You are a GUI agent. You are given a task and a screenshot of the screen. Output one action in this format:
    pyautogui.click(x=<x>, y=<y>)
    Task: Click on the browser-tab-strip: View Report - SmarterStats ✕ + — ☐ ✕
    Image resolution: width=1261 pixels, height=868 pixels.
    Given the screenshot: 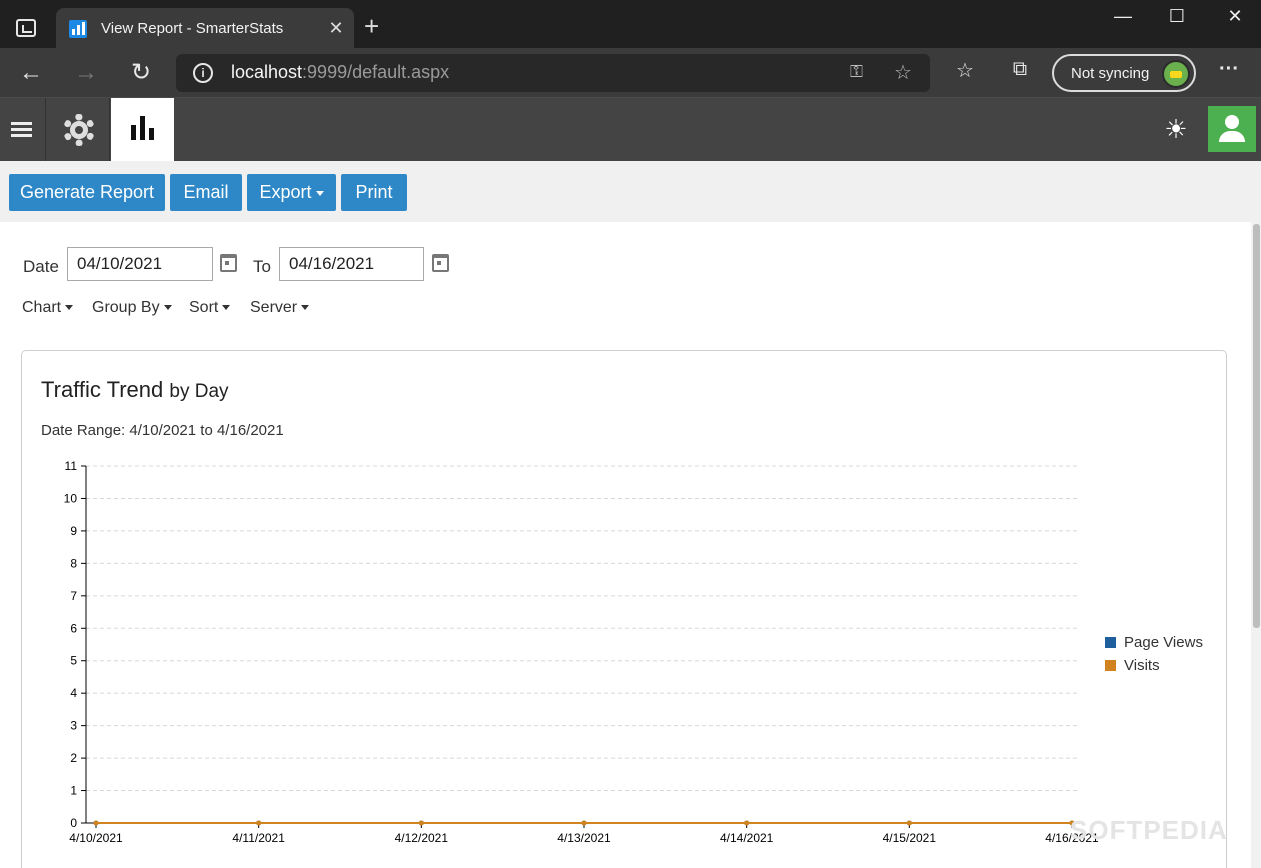 What is the action you would take?
    pyautogui.click(x=630, y=24)
    